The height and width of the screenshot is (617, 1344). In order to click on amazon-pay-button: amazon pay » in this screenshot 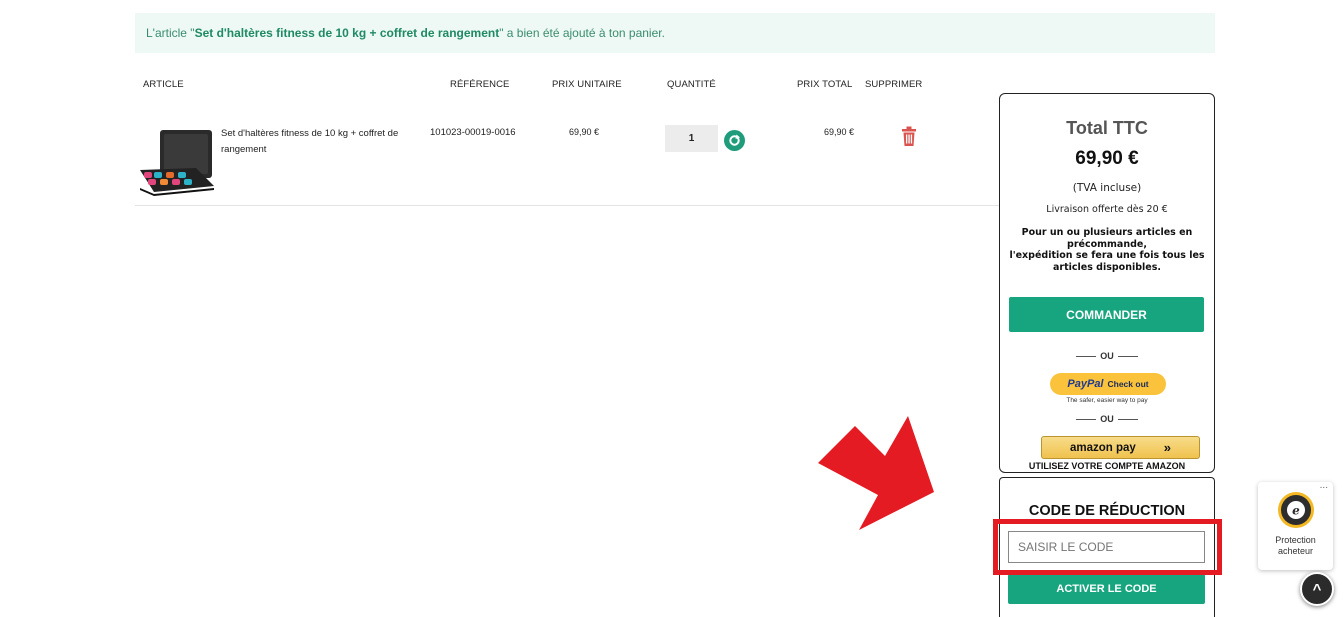, I will do `click(1120, 447)`.